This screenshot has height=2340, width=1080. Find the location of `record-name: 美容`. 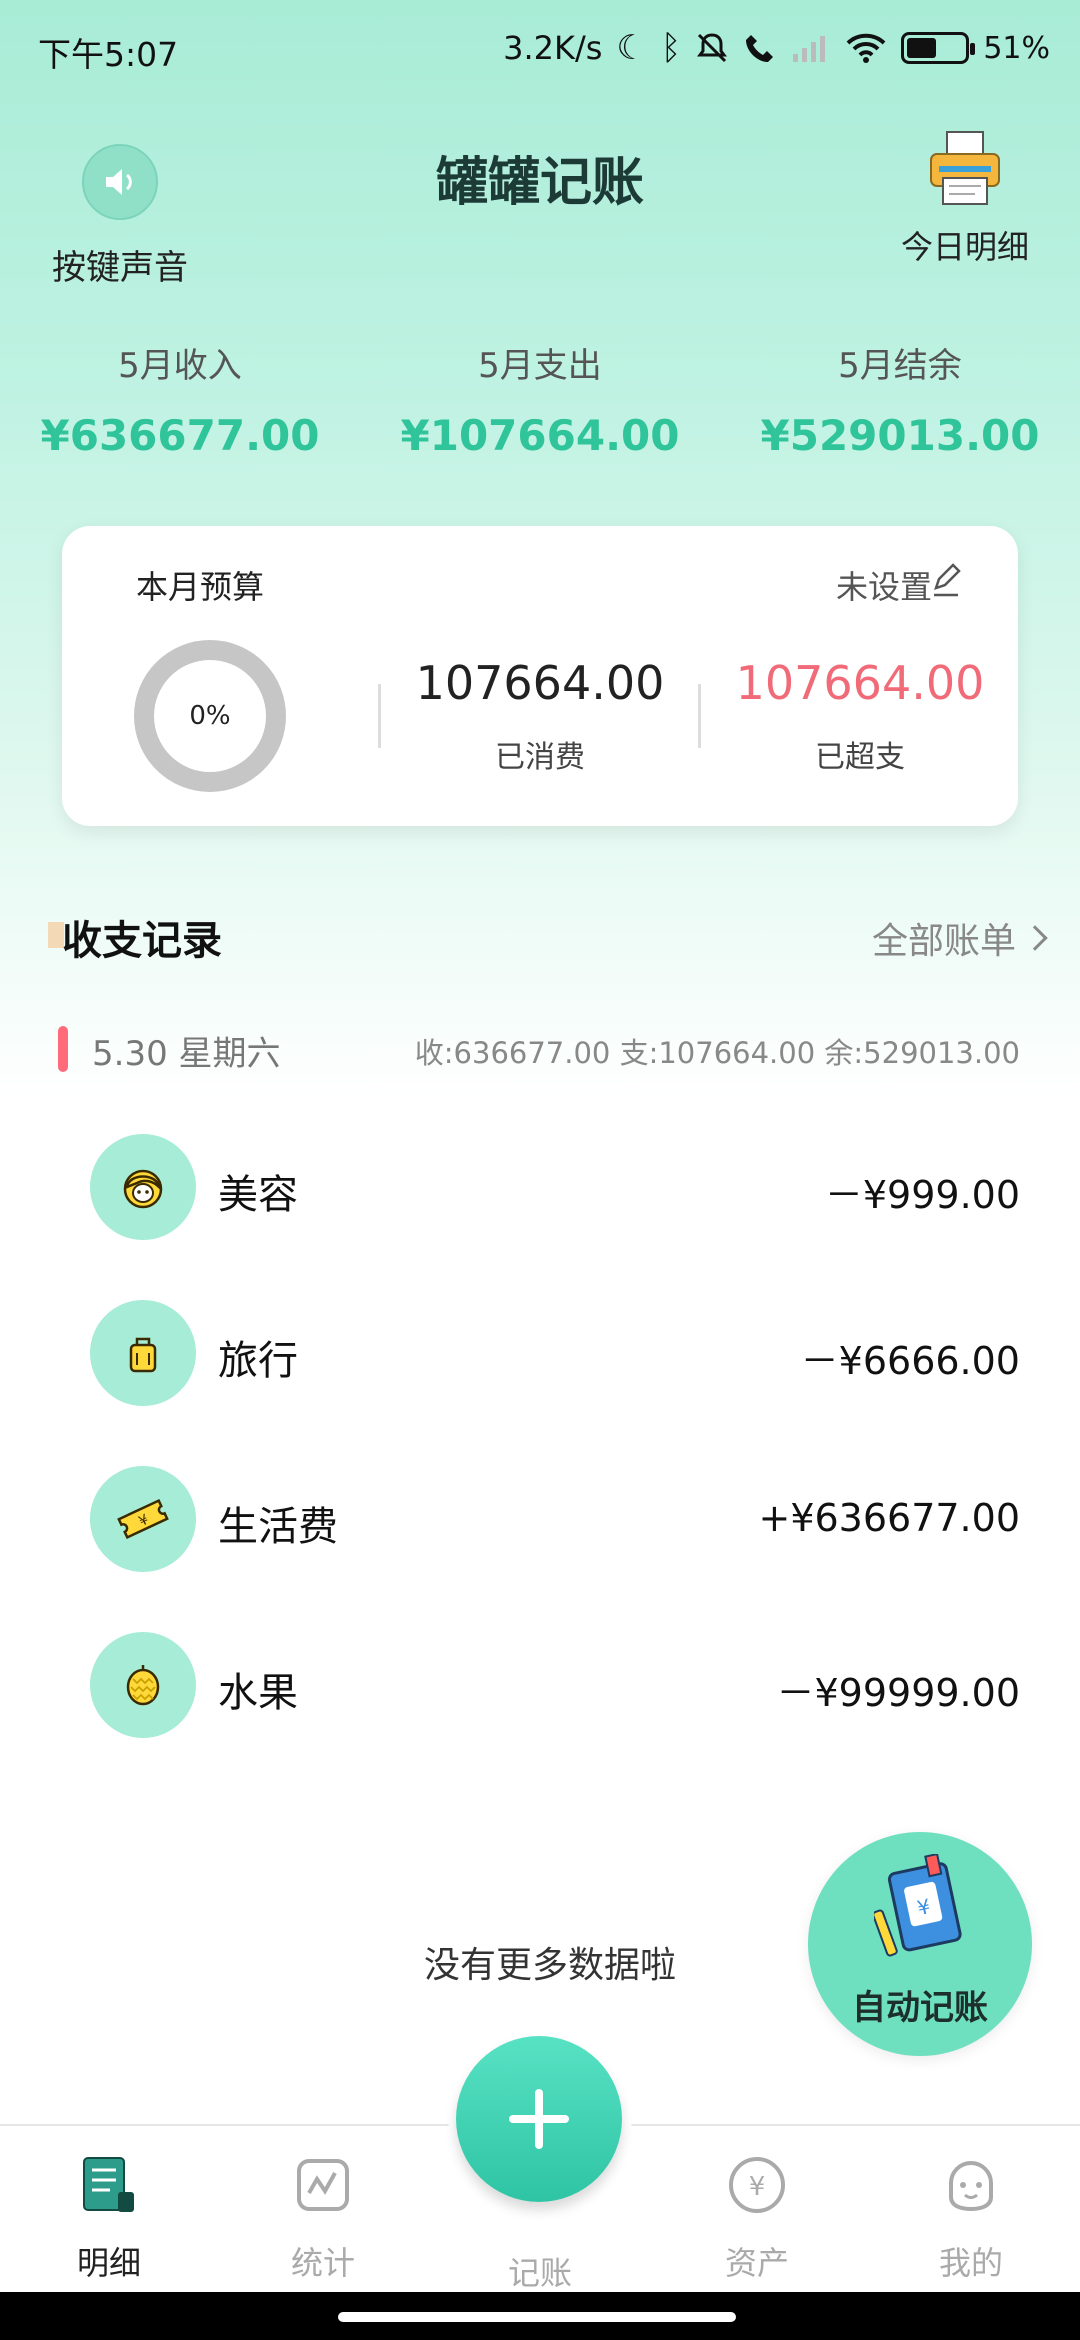

record-name: 美容 is located at coordinates (258, 1195).